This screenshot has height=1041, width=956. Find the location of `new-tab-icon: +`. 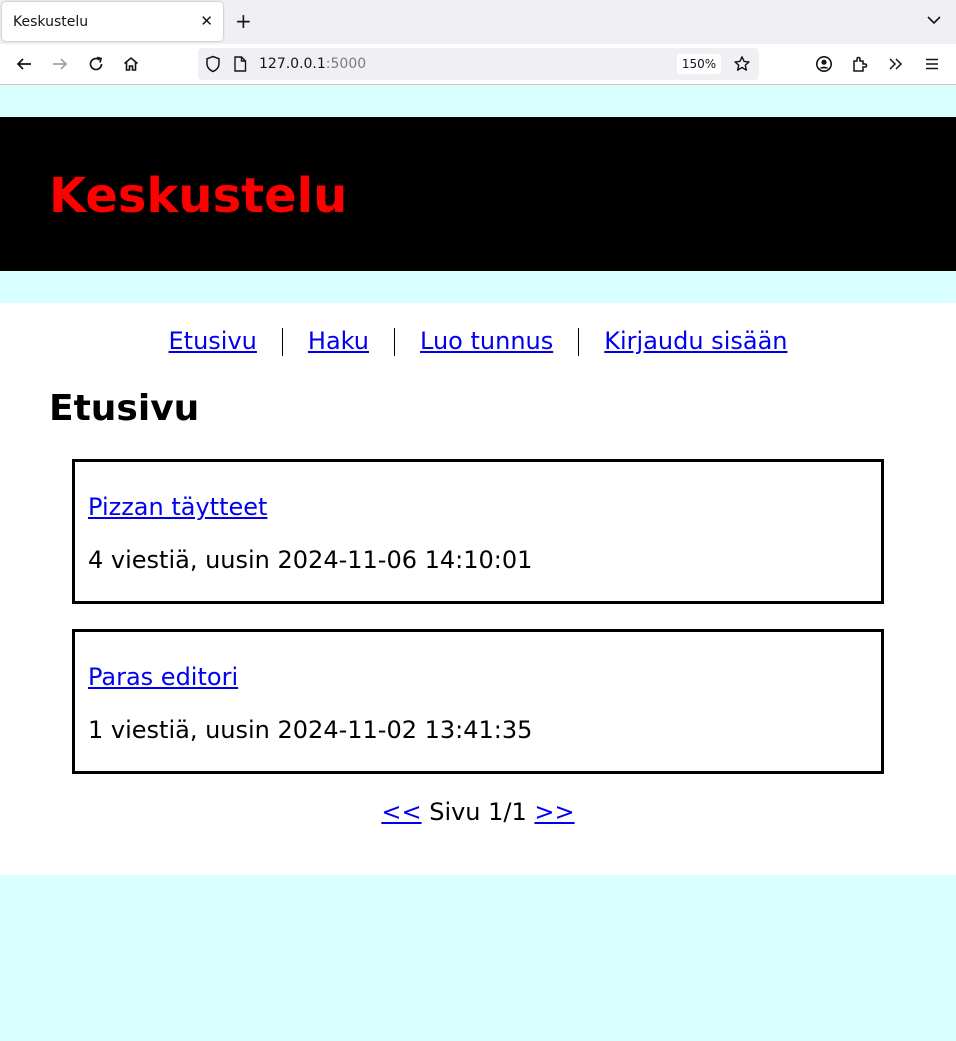

new-tab-icon: + is located at coordinates (243, 21).